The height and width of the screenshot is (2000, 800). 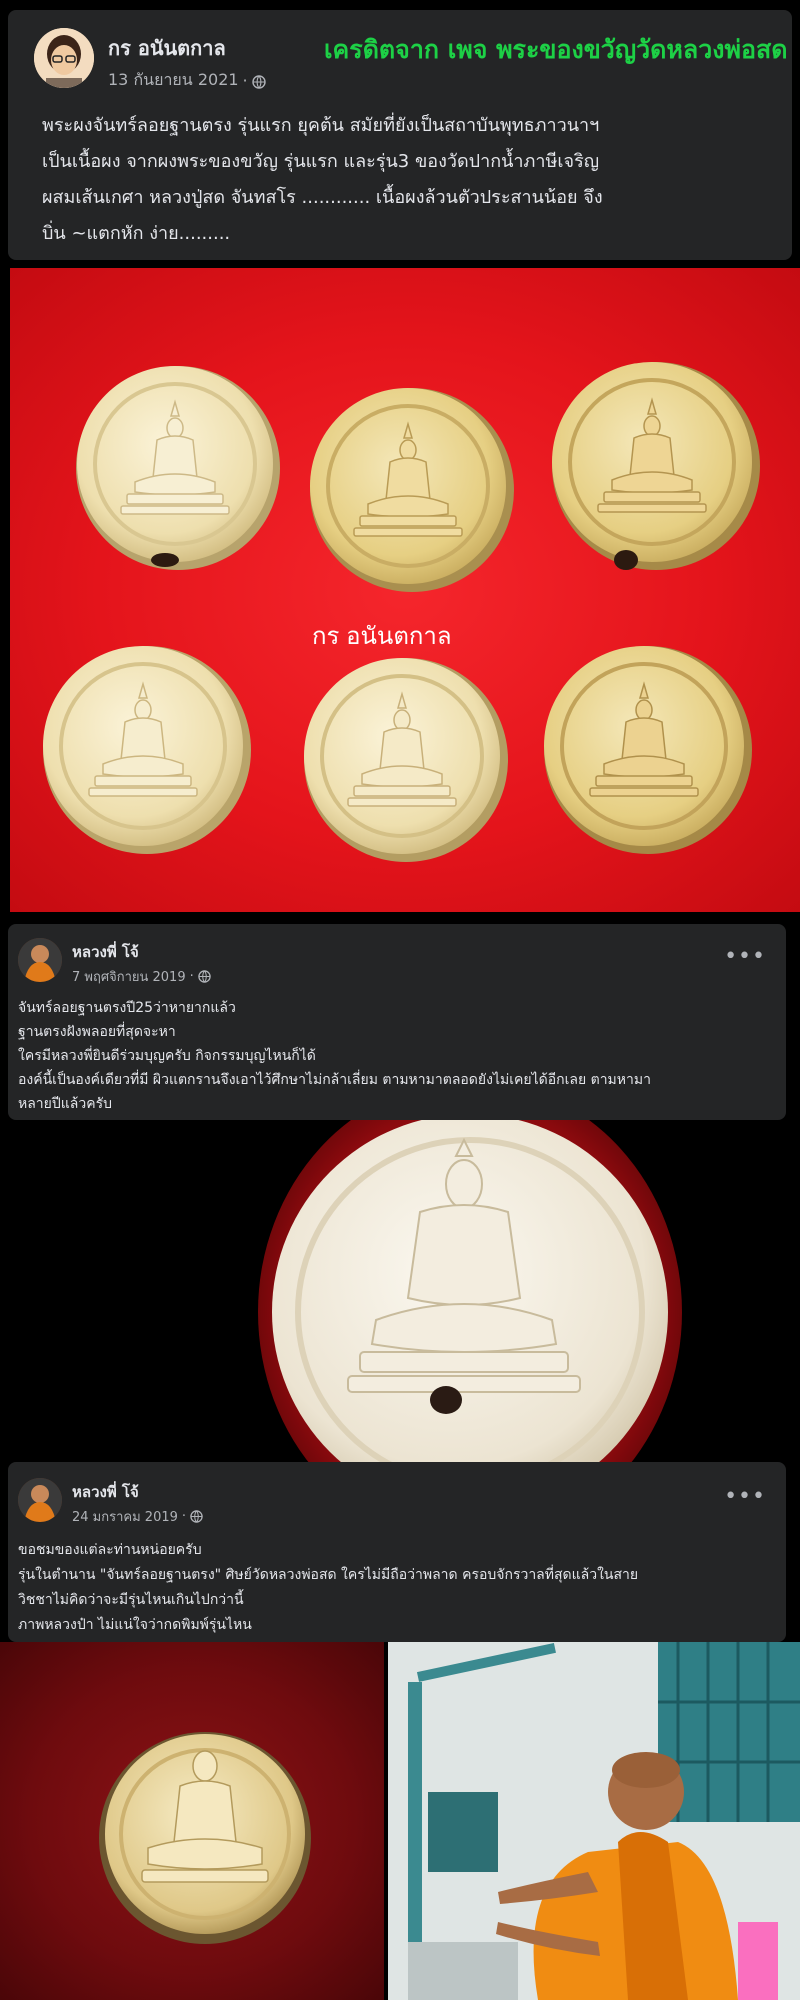 I want to click on post-meta: 24 มกราคม 2019 ·, so click(x=138, y=1516).